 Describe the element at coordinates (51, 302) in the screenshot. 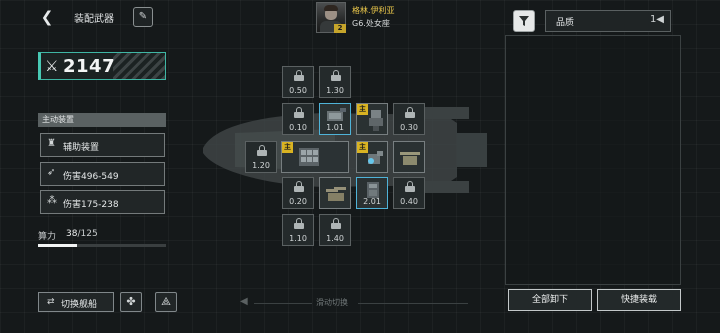

I see `swap-arrows-icon: ⇄` at that location.